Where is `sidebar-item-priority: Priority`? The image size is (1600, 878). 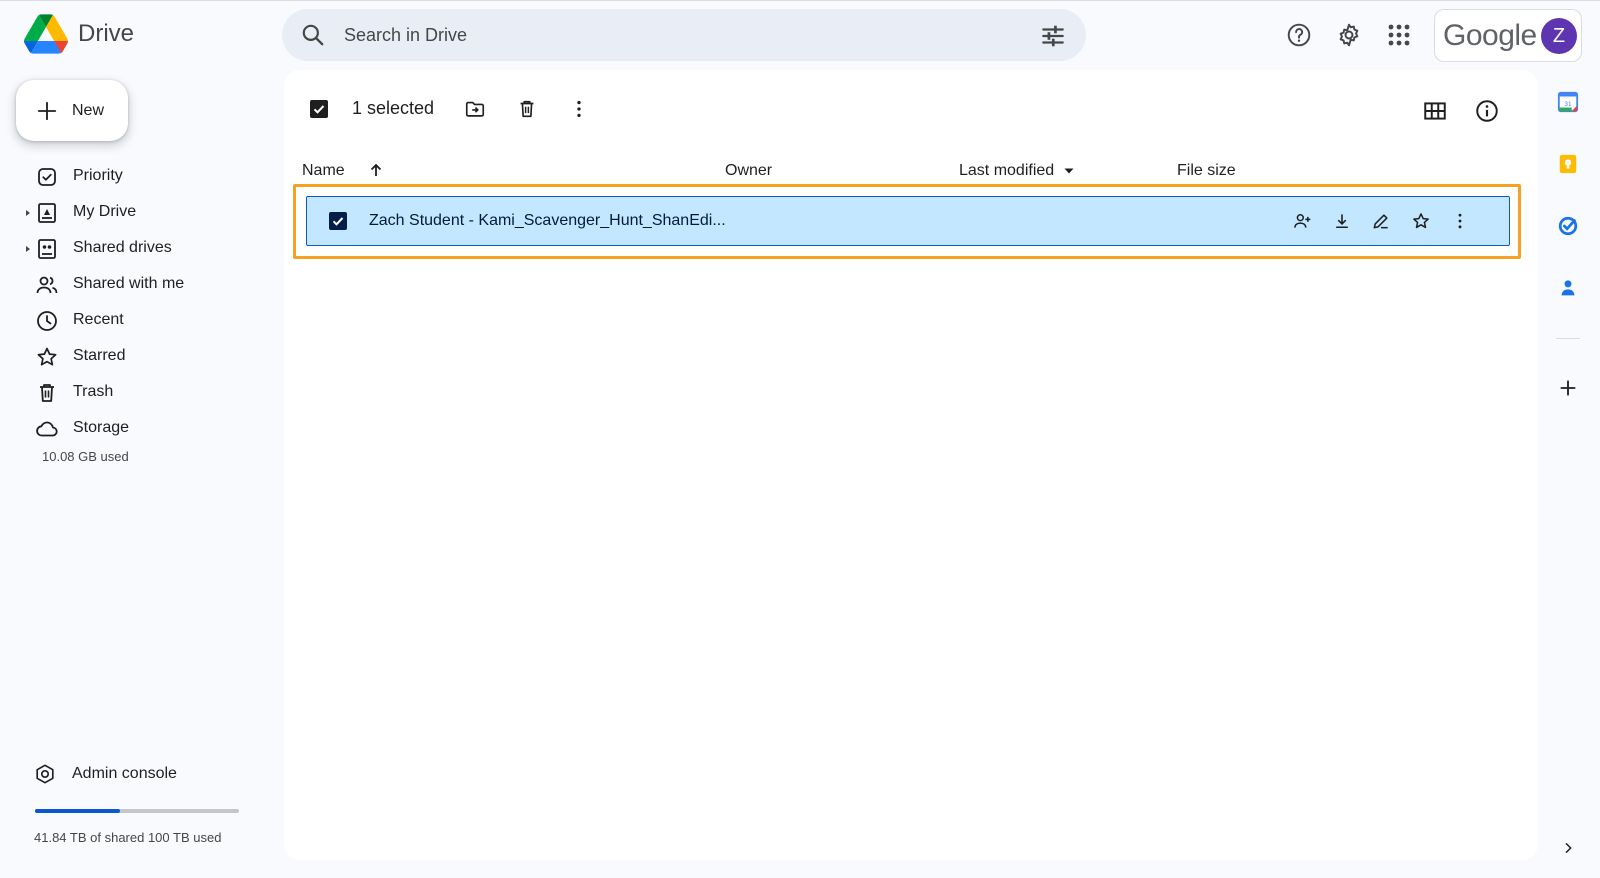 sidebar-item-priority: Priority is located at coordinates (135, 177).